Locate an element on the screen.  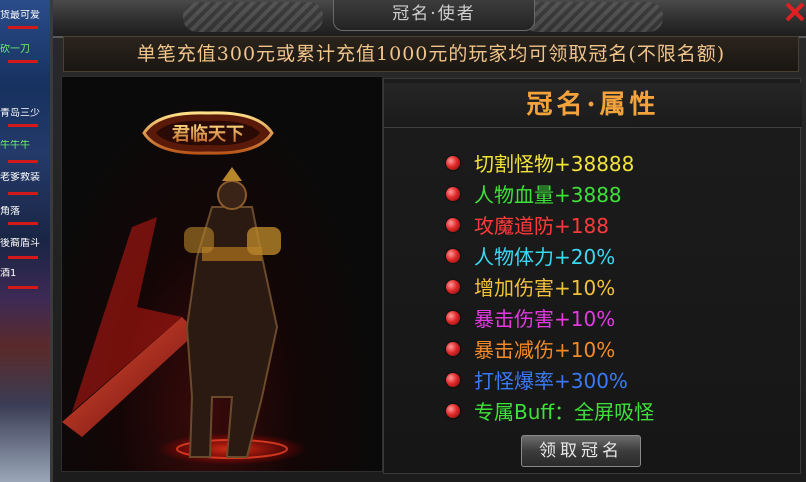
attribute-text: 人物血量+3888 is located at coordinates (548, 195).